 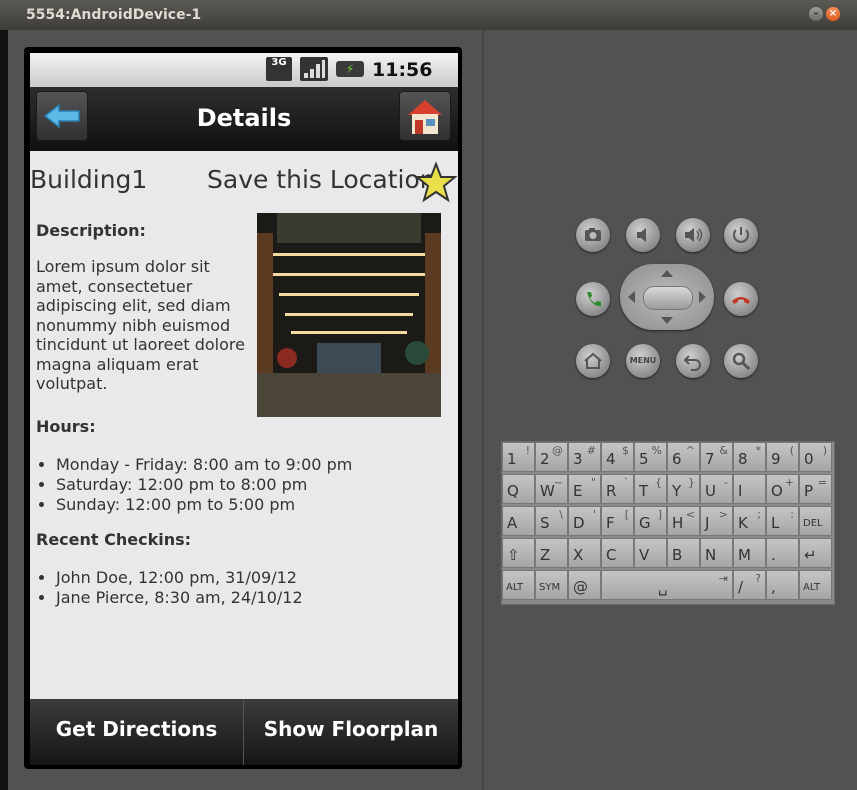 I want to click on key-row2-7: I, so click(x=749, y=489).